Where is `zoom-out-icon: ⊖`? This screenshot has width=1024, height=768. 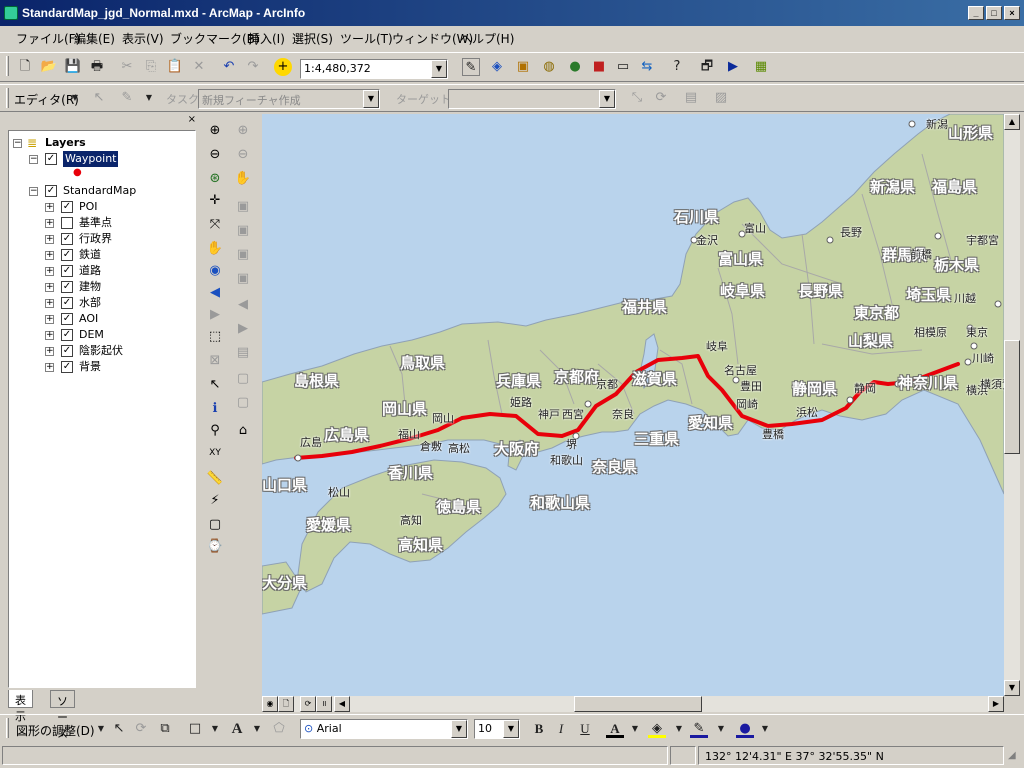
zoom-out-icon: ⊖ is located at coordinates (215, 155).